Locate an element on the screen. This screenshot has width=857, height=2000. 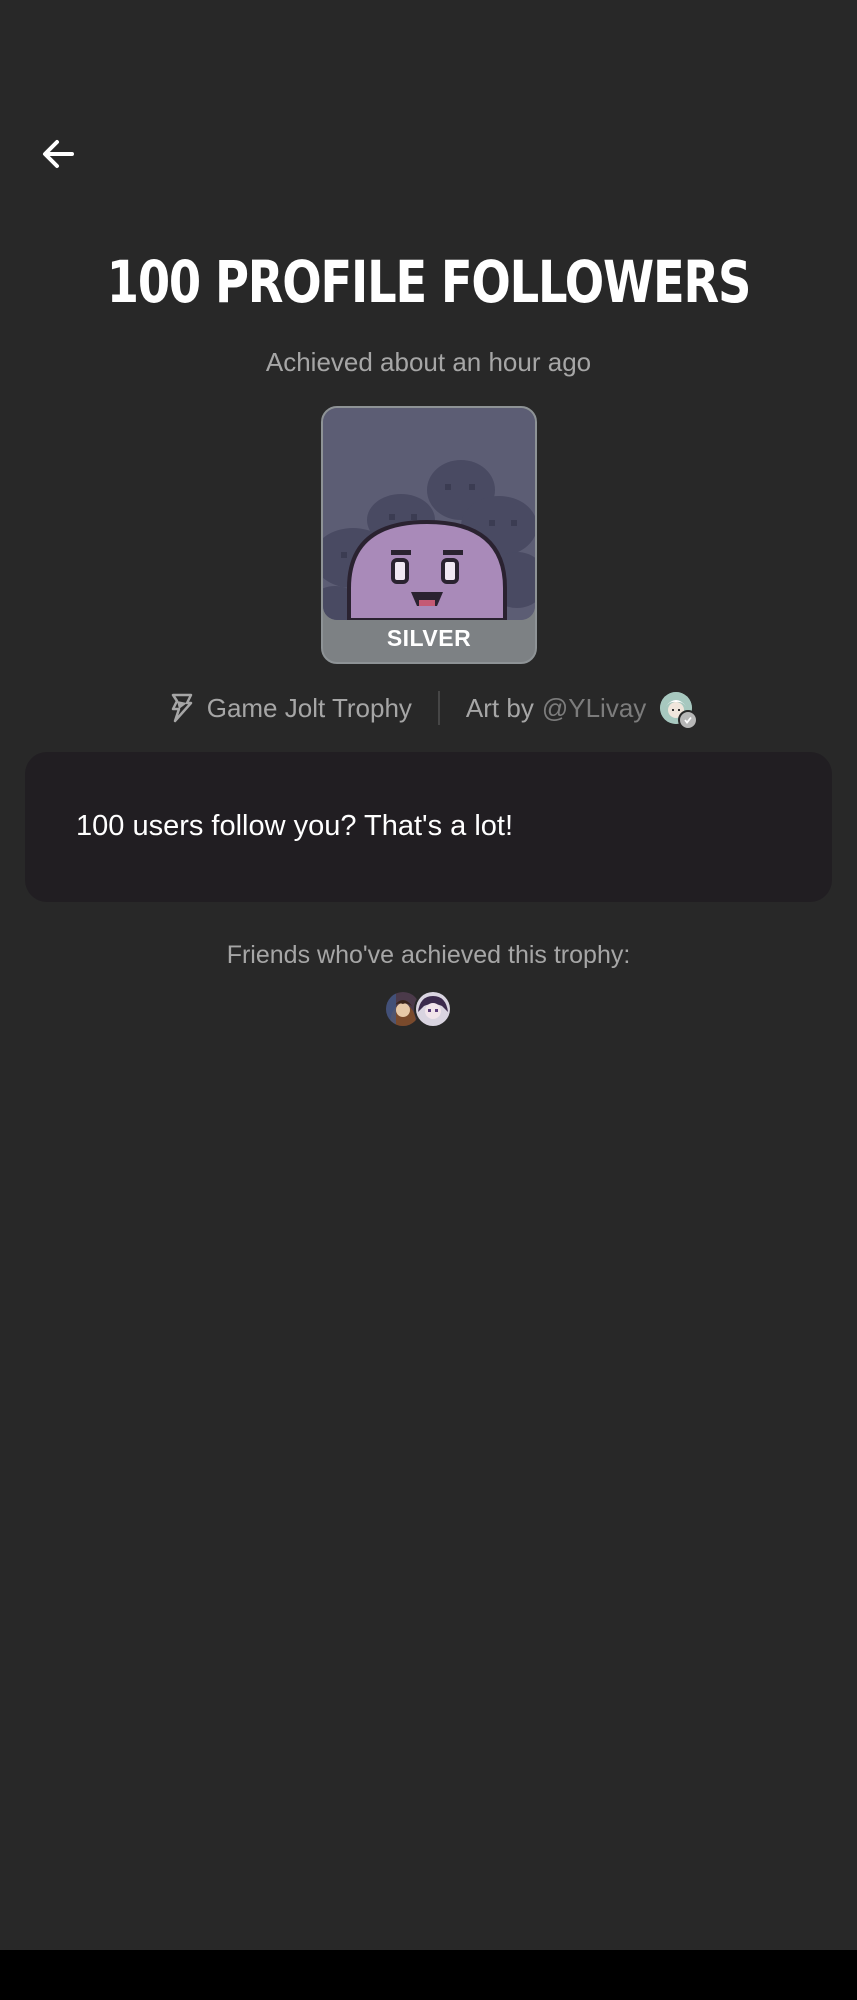
art-by-label: Art by is located at coordinates (499, 707).